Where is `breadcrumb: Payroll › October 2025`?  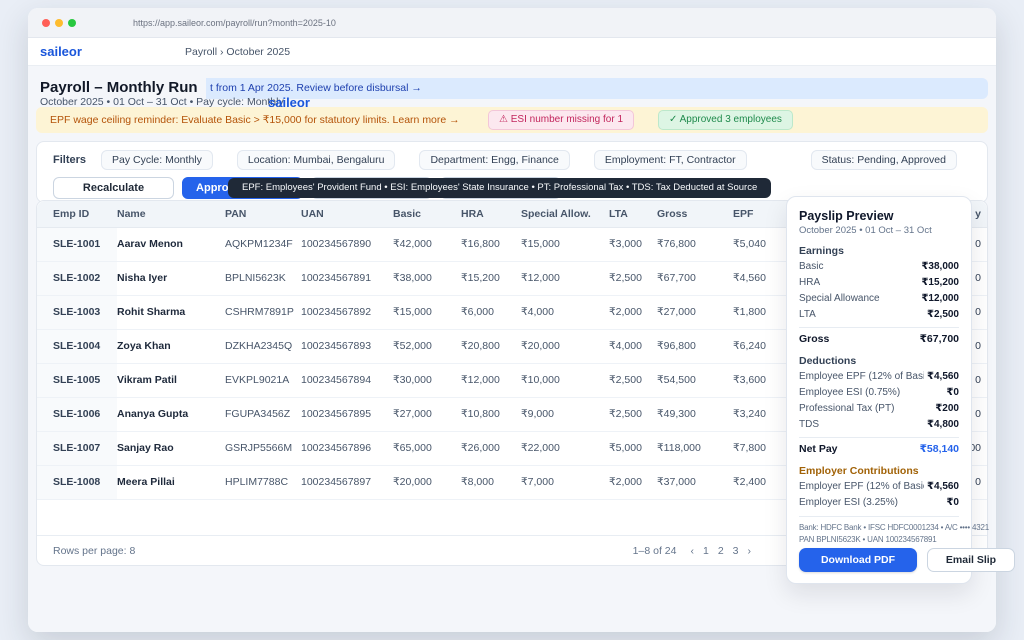
breadcrumb: Payroll › October 2025 is located at coordinates (237, 52).